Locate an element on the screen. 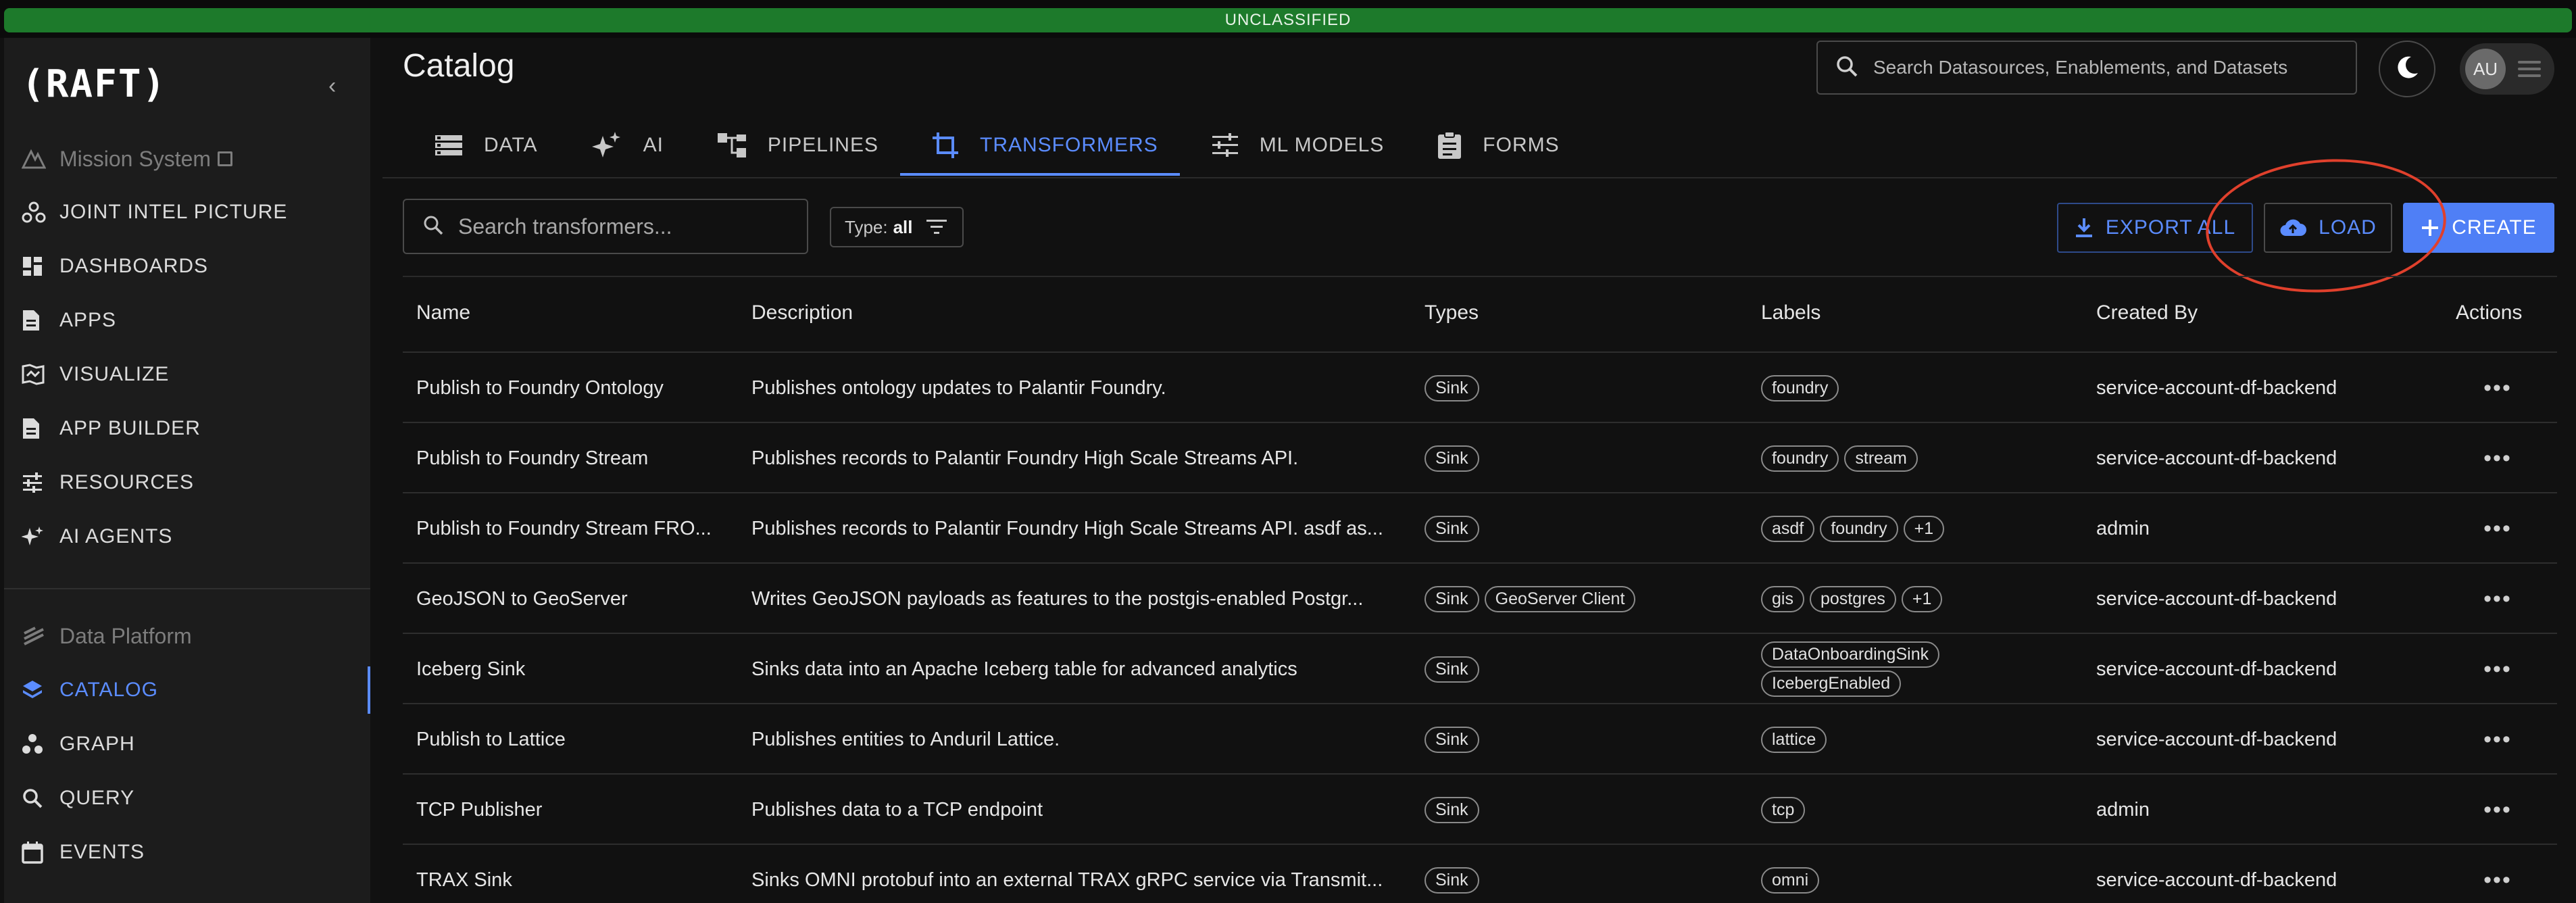 This screenshot has width=2576, height=903. sidebar-item-joint-intel-picture: JOINT INTEL PICTURE is located at coordinates (187, 213).